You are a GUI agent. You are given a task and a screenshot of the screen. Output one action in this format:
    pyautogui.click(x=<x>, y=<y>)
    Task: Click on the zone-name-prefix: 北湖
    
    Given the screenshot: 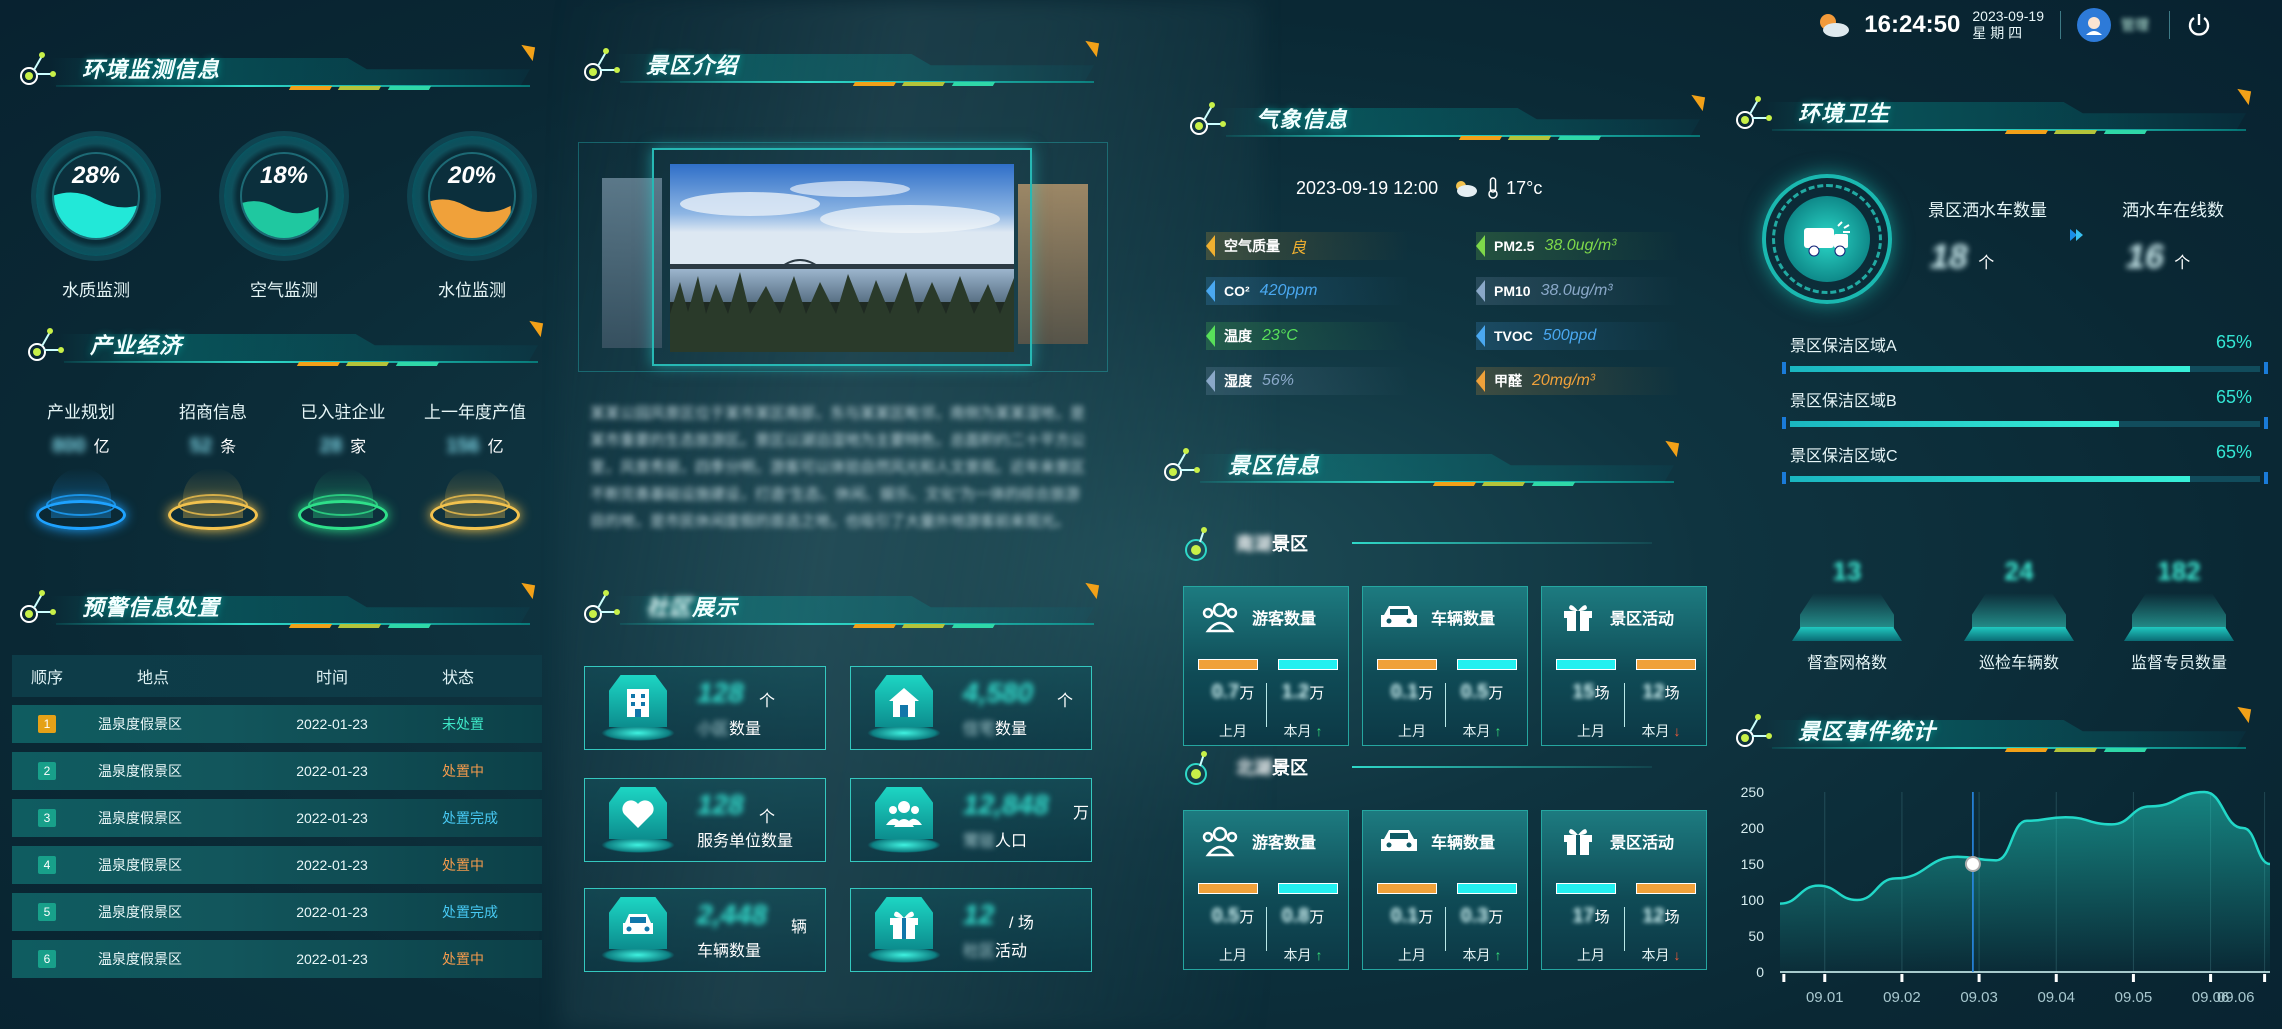 What is the action you would take?
    pyautogui.click(x=1254, y=768)
    